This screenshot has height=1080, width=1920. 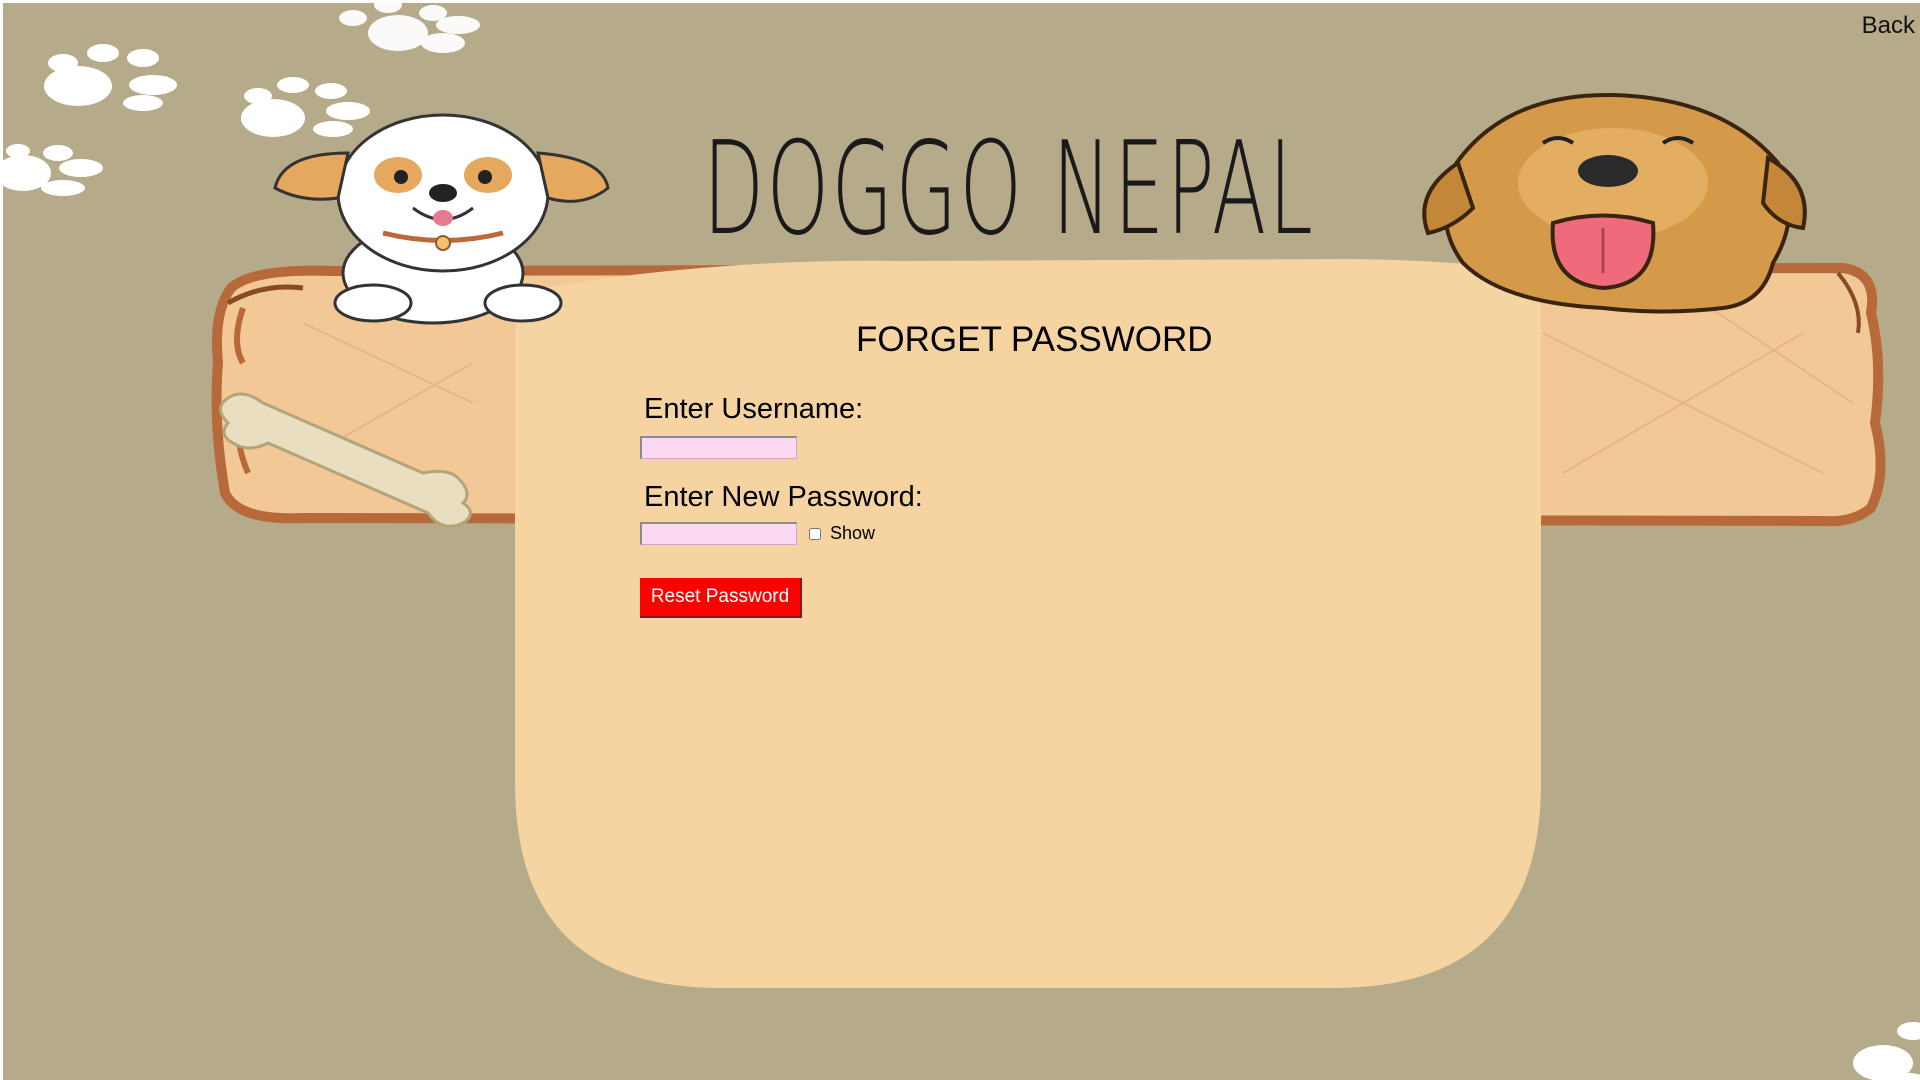 What do you see at coordinates (1009, 189) in the screenshot?
I see `brand-title: DOGGO NEPAL` at bounding box center [1009, 189].